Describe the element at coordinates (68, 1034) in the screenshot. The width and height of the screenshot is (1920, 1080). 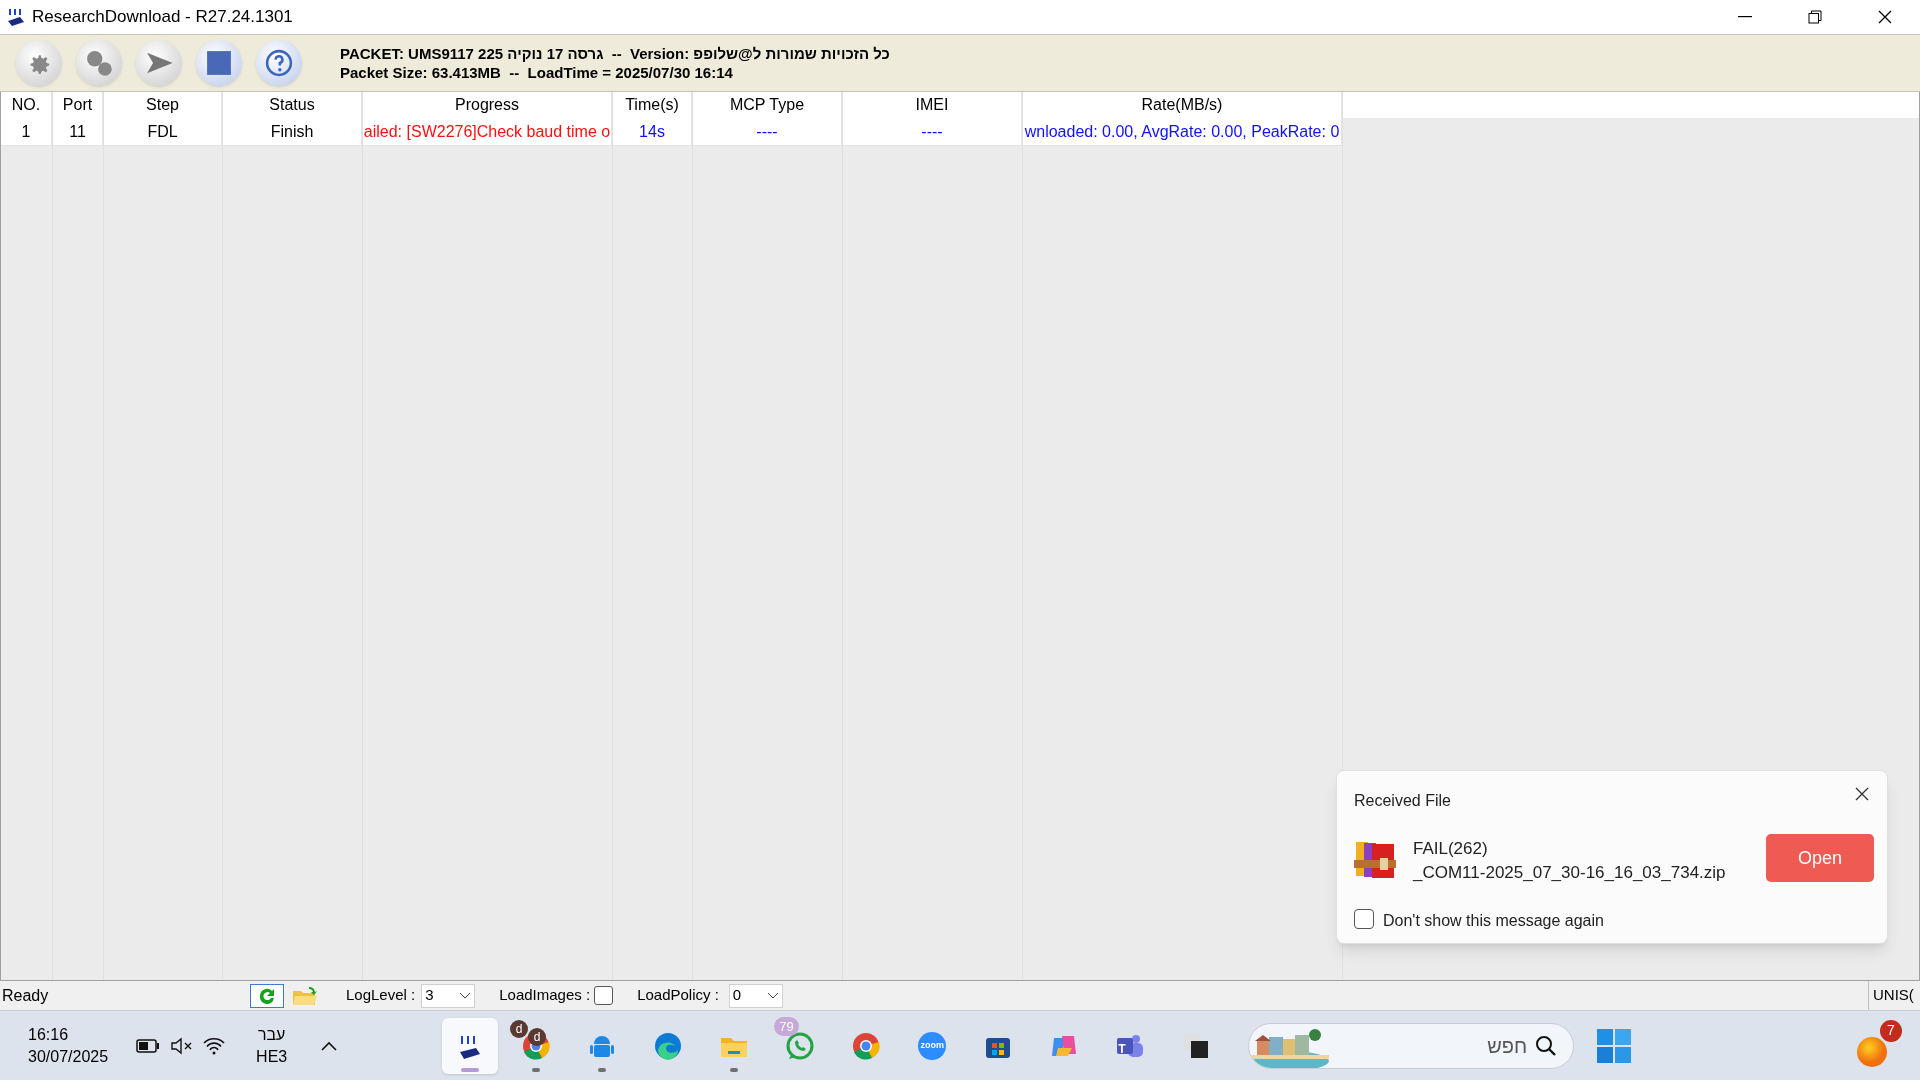
I see `clock-time: 16:16` at that location.